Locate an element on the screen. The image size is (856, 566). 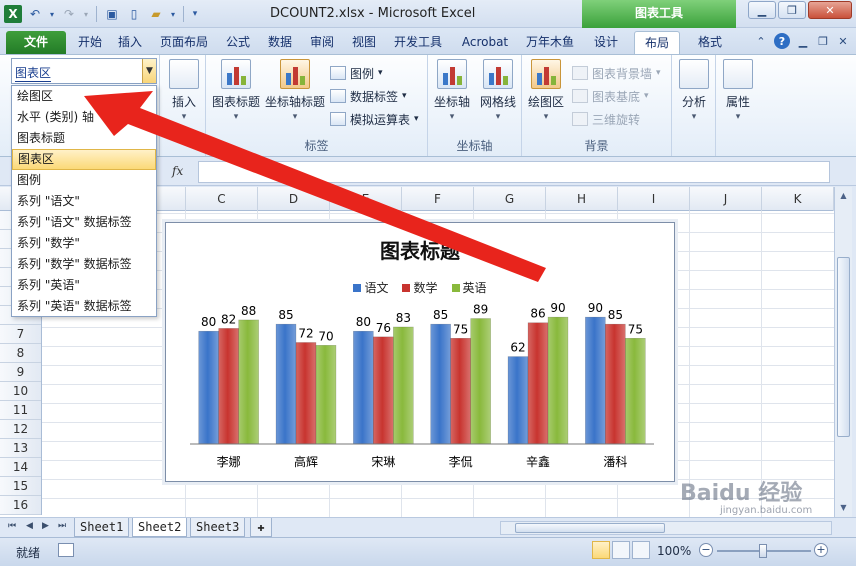
restore-icon: ❐ is located at coordinates (792, 10).